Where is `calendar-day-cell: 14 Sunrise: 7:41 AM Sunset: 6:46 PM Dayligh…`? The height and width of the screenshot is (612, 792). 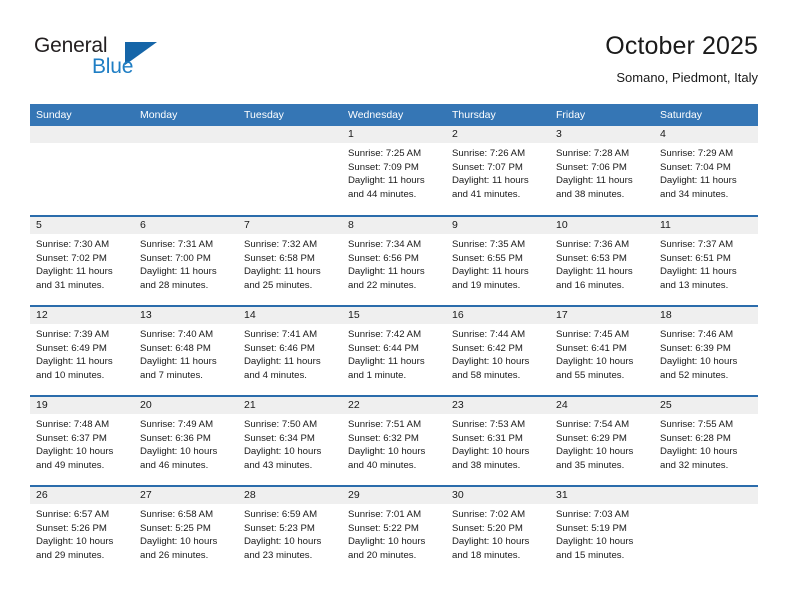 calendar-day-cell: 14 Sunrise: 7:41 AM Sunset: 6:46 PM Dayligh… is located at coordinates (290, 350).